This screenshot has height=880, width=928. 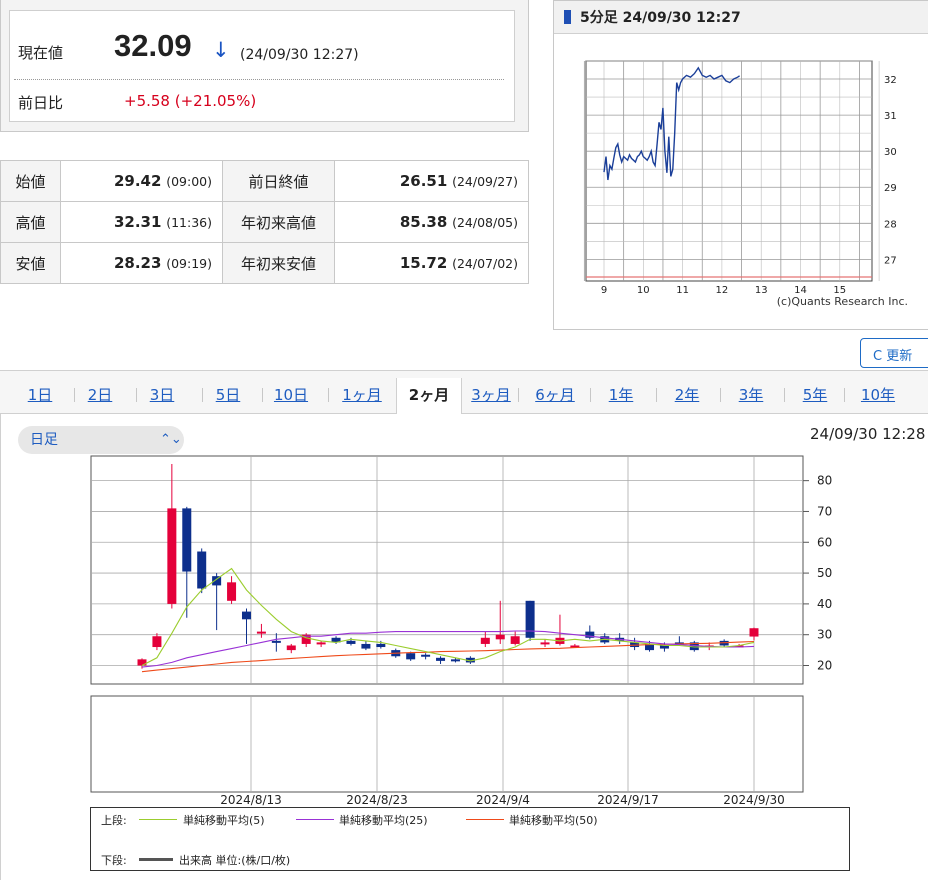 What do you see at coordinates (553, 820) in the screenshot?
I see `legend-ma50: 単純移動平均(50)` at bounding box center [553, 820].